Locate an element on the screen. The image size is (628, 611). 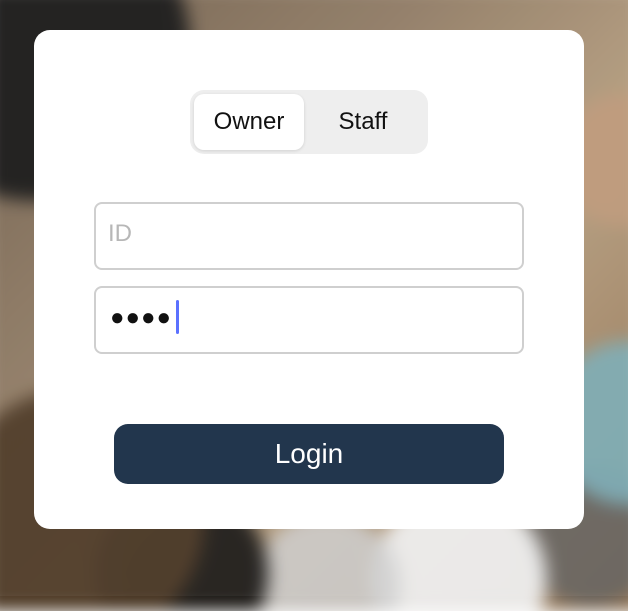
id-field: ID is located at coordinates (309, 236).